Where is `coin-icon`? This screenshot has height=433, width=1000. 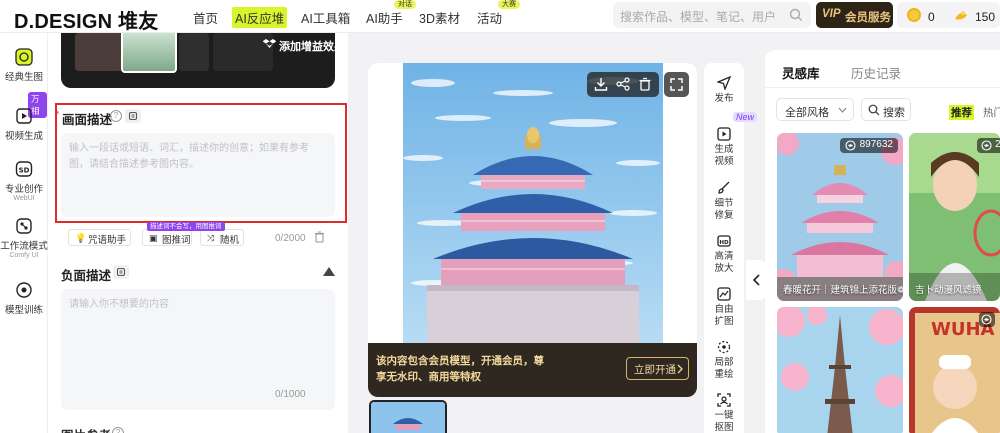 coin-icon is located at coordinates (914, 15).